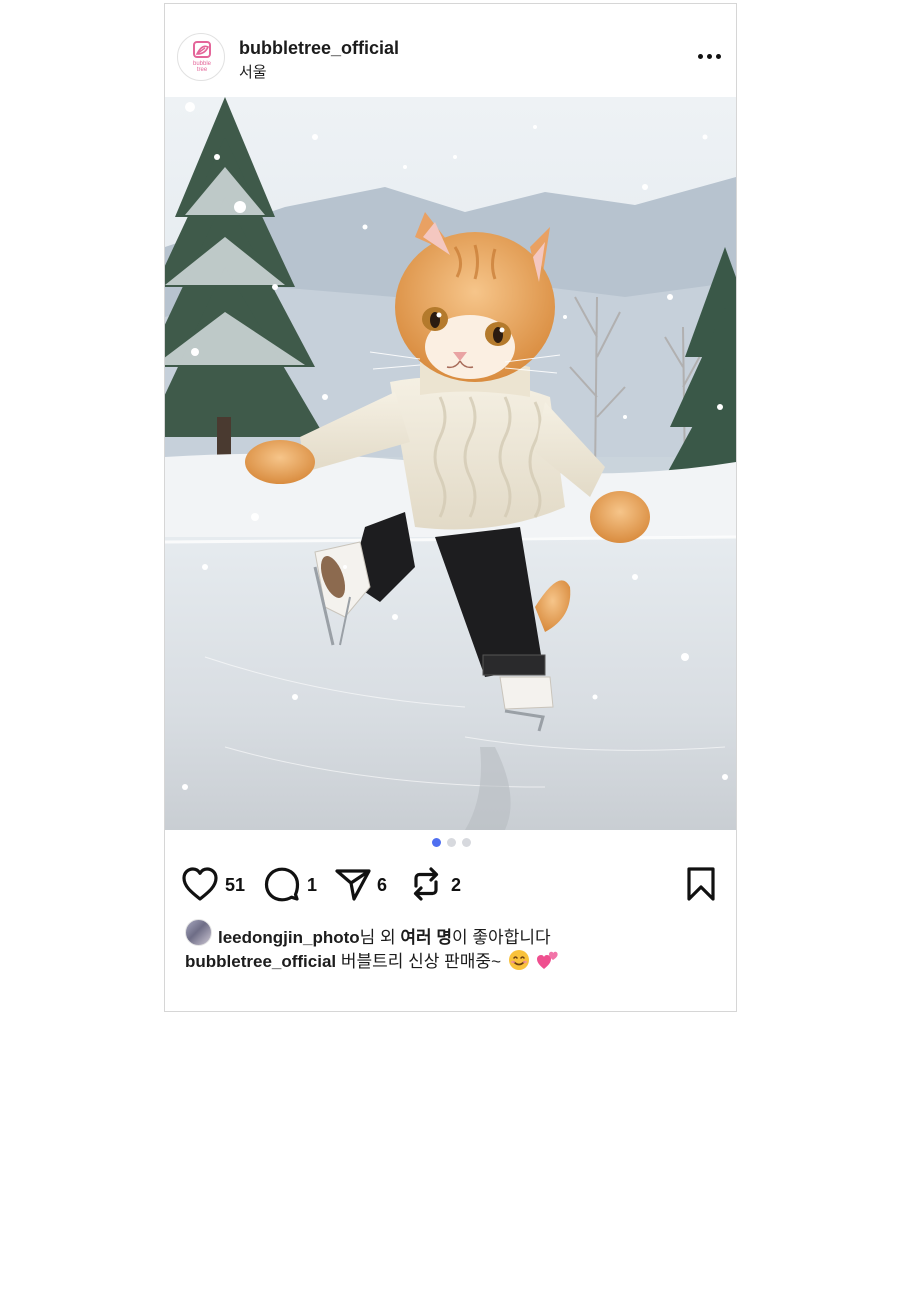  I want to click on liked-others-link: 여러 명, so click(426, 937).